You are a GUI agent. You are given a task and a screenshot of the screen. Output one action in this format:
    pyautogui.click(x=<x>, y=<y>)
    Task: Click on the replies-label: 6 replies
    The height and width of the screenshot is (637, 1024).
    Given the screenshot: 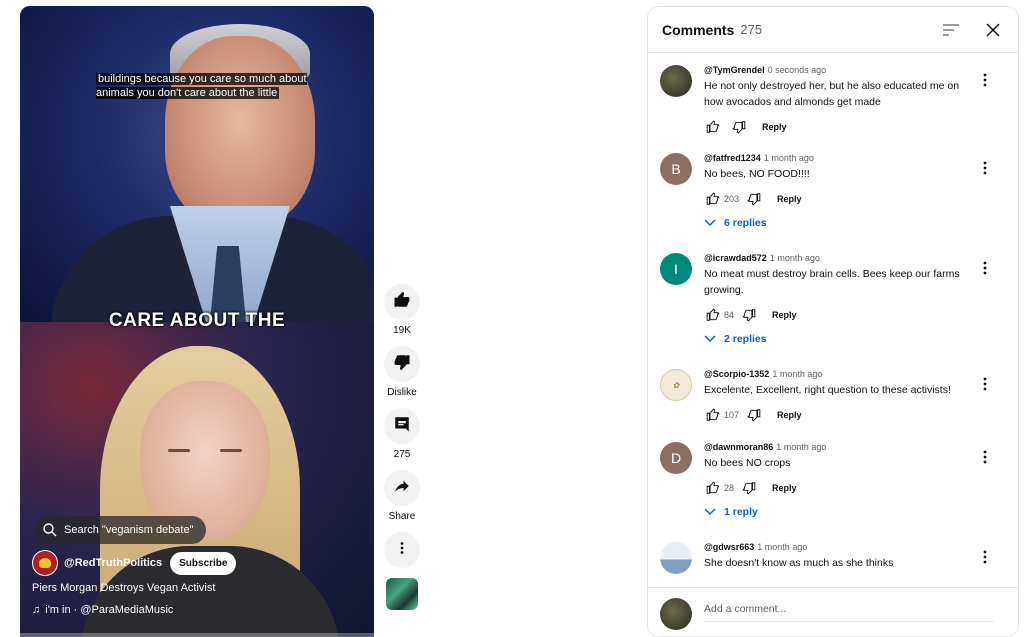 What is the action you would take?
    pyautogui.click(x=745, y=223)
    